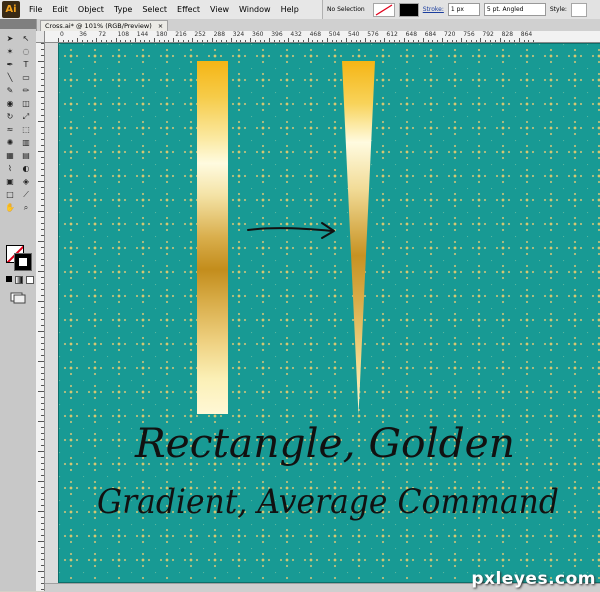 Image resolution: width=600 pixels, height=592 pixels. I want to click on menu-view: View, so click(219, 9).